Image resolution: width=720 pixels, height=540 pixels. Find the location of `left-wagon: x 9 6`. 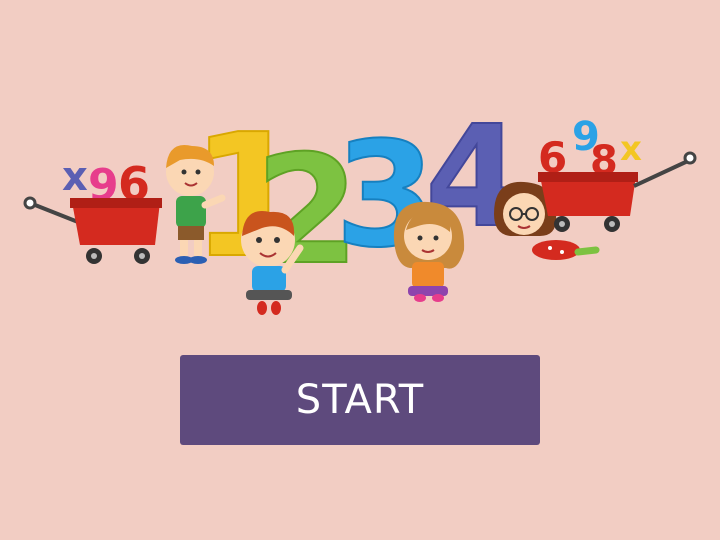

left-wagon: x 9 6 is located at coordinates (92, 209).